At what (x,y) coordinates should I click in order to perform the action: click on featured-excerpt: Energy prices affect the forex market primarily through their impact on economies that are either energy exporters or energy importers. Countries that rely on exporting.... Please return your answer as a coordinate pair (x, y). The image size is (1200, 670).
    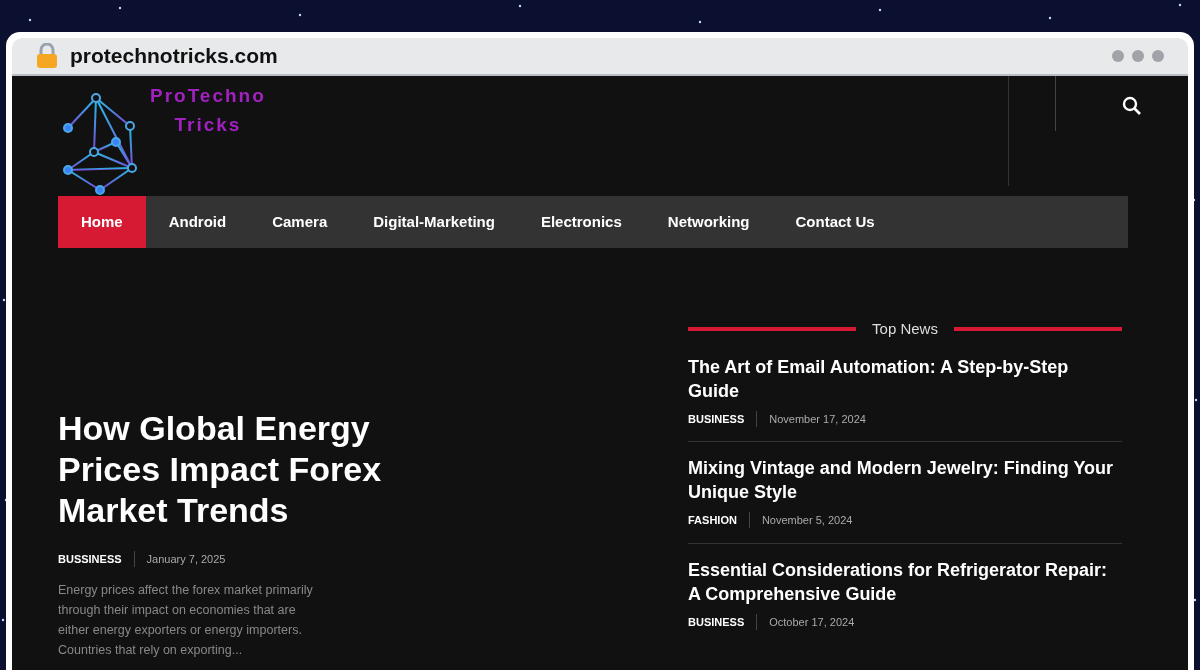
    Looking at the image, I should click on (186, 620).